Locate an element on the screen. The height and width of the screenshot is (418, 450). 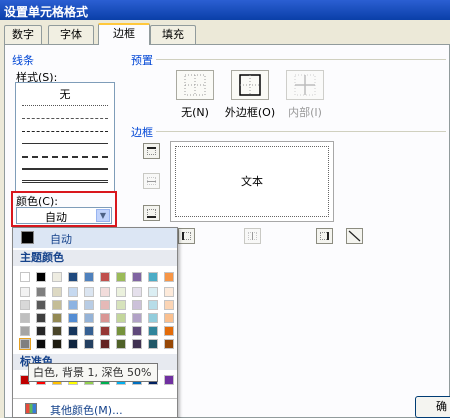
automatic-color-swatch is located at coordinates (27, 237).